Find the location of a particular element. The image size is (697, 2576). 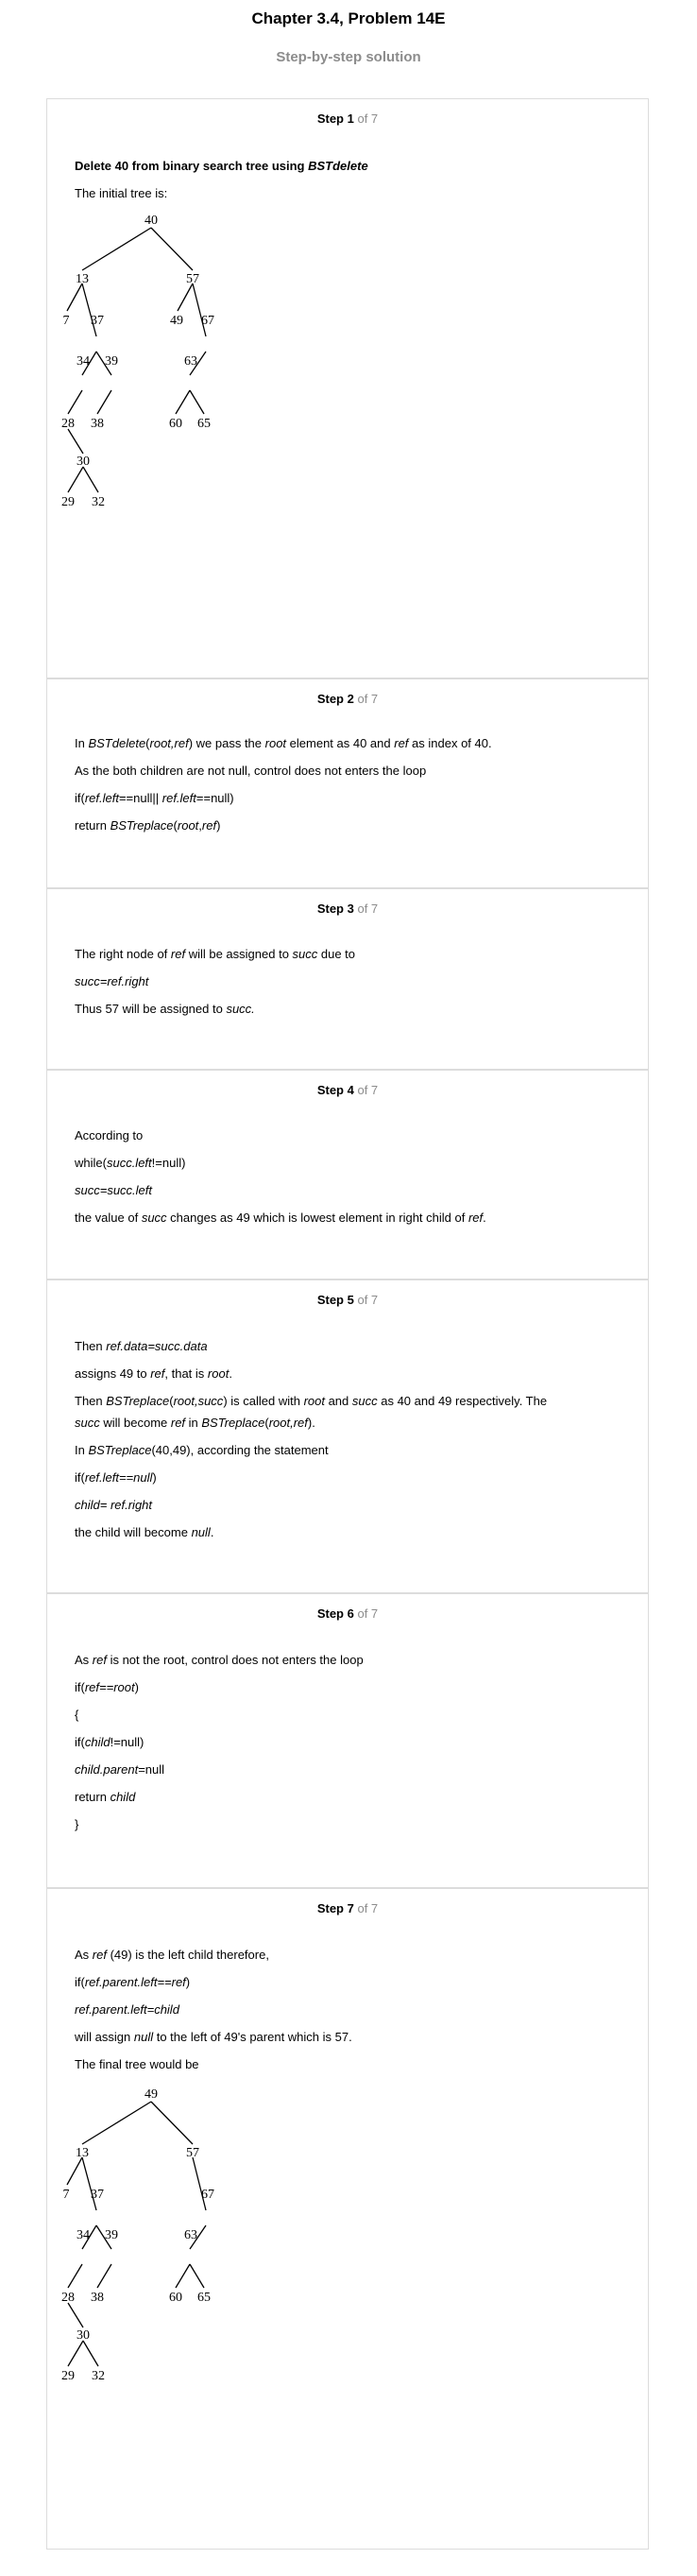

text-segment: will become is located at coordinates (135, 1423).